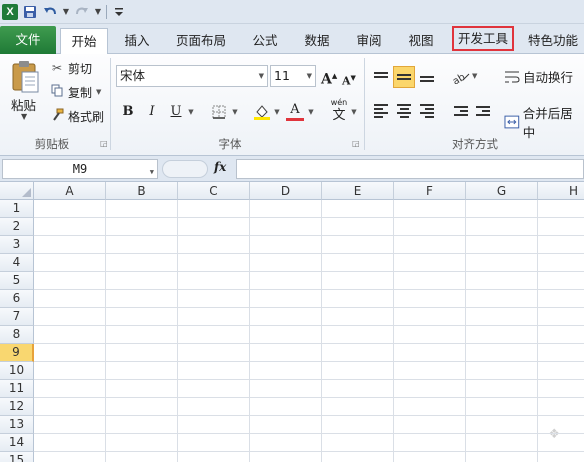  I want to click on row-header: 1, so click(17, 209).